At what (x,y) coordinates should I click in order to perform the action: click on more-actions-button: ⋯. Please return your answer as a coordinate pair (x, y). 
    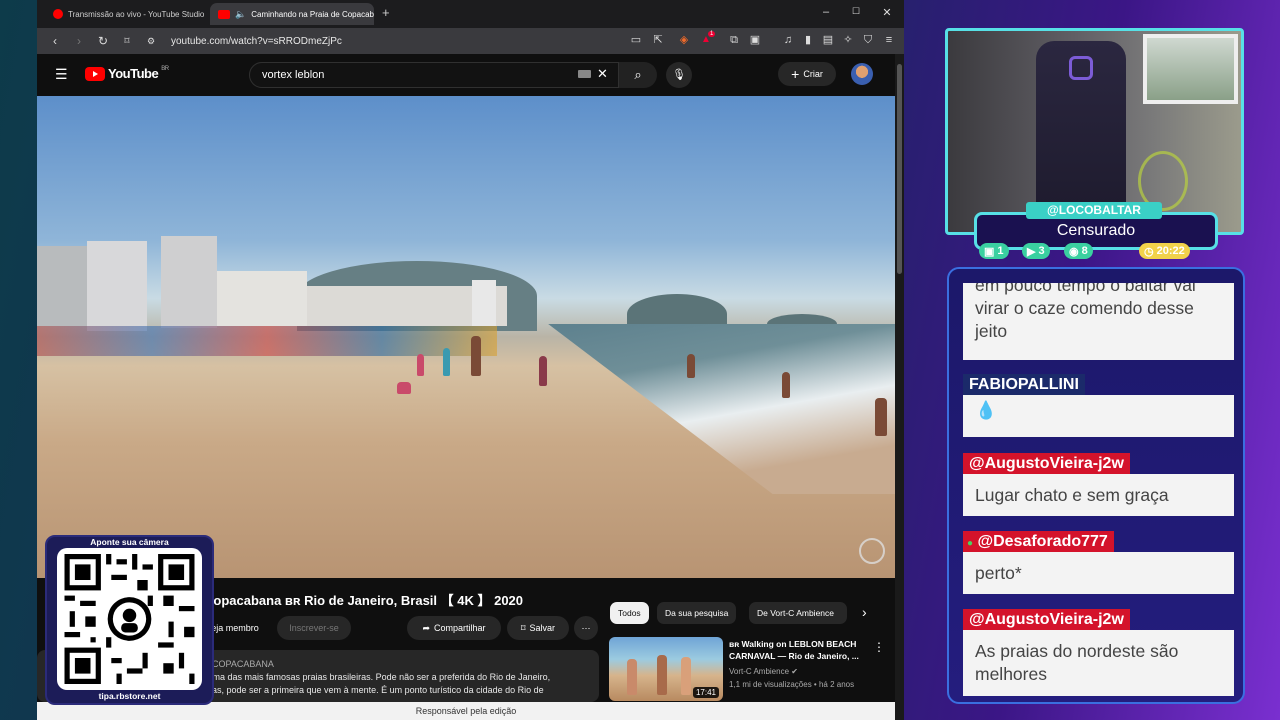
    Looking at the image, I should click on (586, 628).